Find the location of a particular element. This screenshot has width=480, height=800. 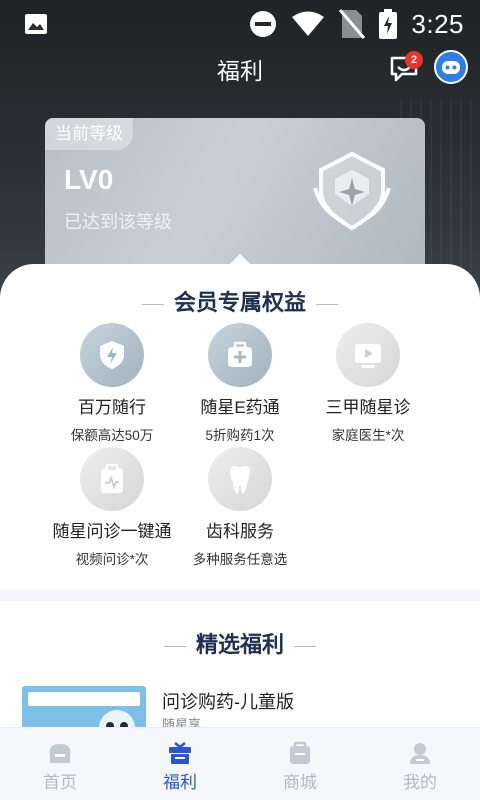

avatar is located at coordinates (451, 67).